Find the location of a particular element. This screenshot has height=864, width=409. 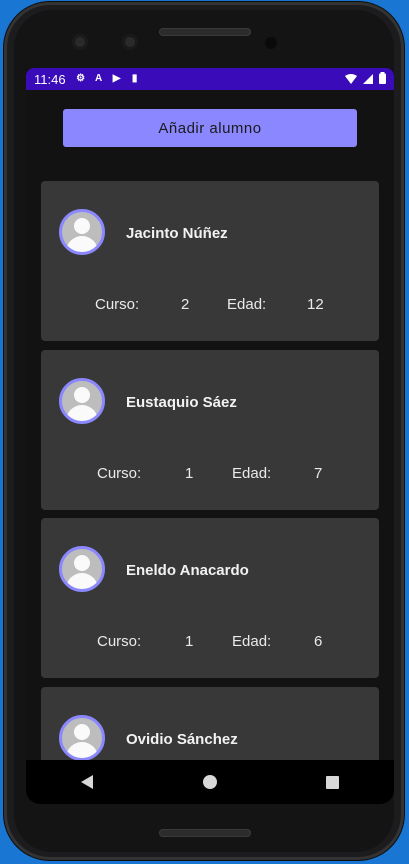

proximity-sensor is located at coordinates (271, 43).